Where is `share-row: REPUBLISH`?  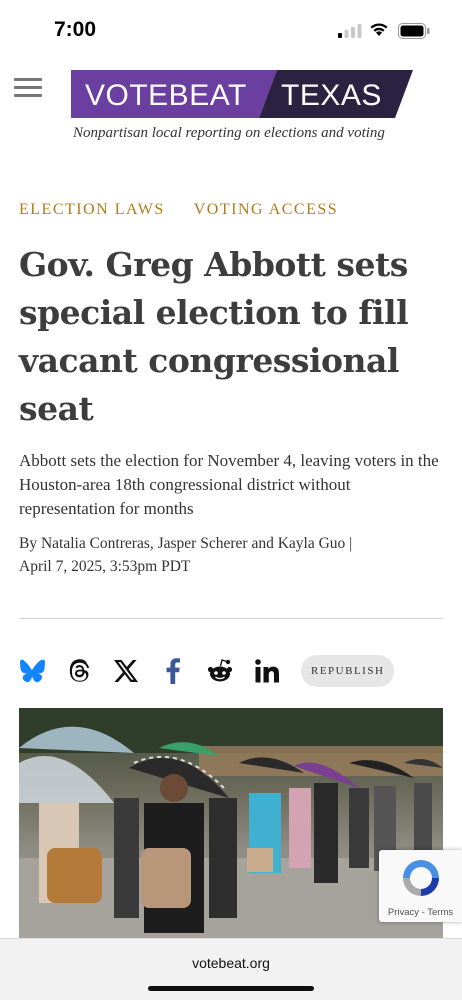 share-row: REPUBLISH is located at coordinates (207, 671).